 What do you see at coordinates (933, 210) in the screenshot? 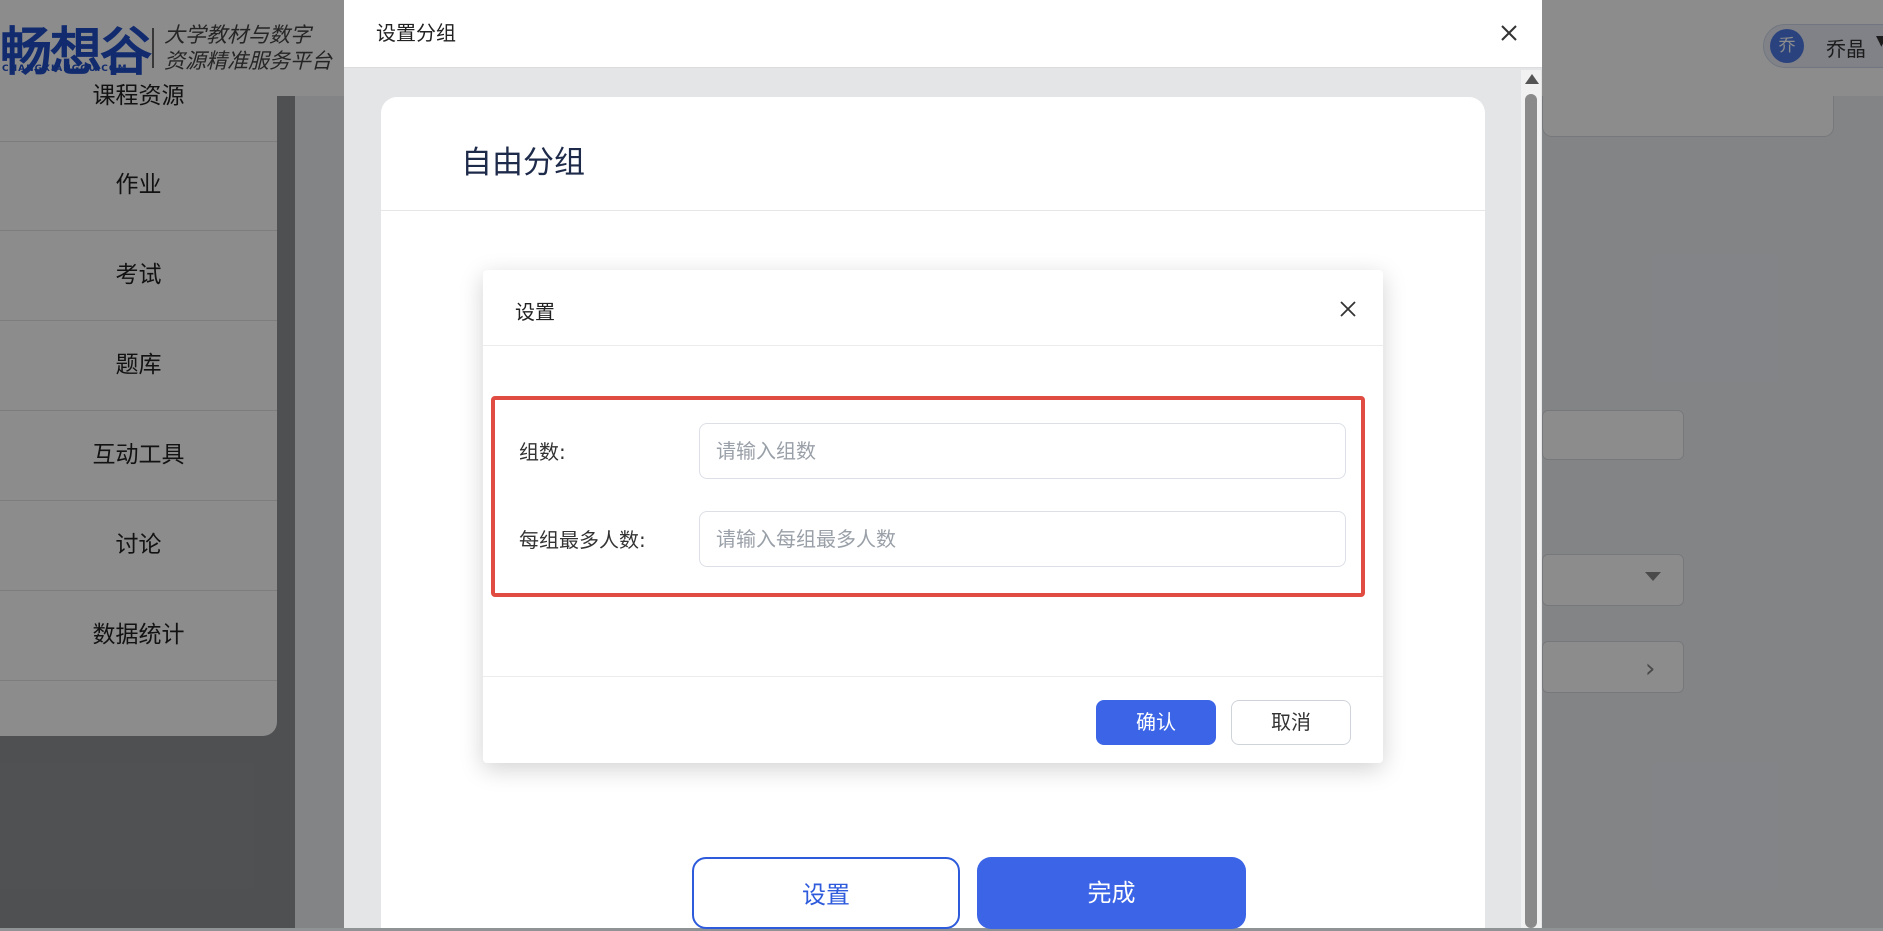
I see `divider` at bounding box center [933, 210].